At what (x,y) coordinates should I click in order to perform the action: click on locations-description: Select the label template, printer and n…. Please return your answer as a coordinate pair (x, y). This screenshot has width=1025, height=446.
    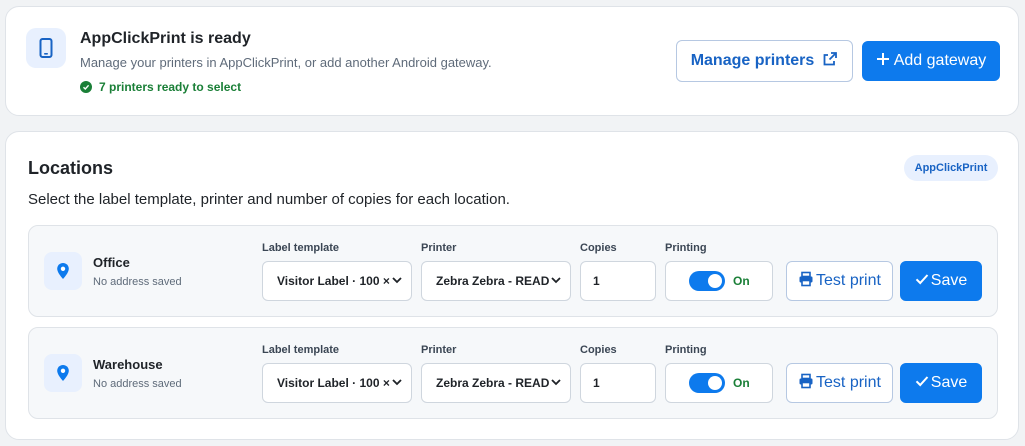
    Looking at the image, I should click on (269, 199).